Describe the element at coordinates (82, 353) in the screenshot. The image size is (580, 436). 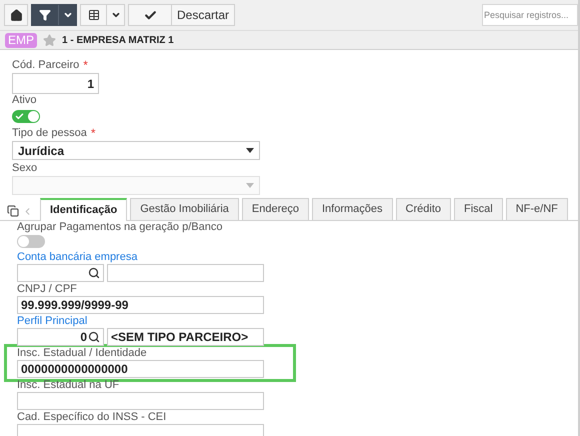
I see `field-label: Insc. Estadual / Identidade` at that location.